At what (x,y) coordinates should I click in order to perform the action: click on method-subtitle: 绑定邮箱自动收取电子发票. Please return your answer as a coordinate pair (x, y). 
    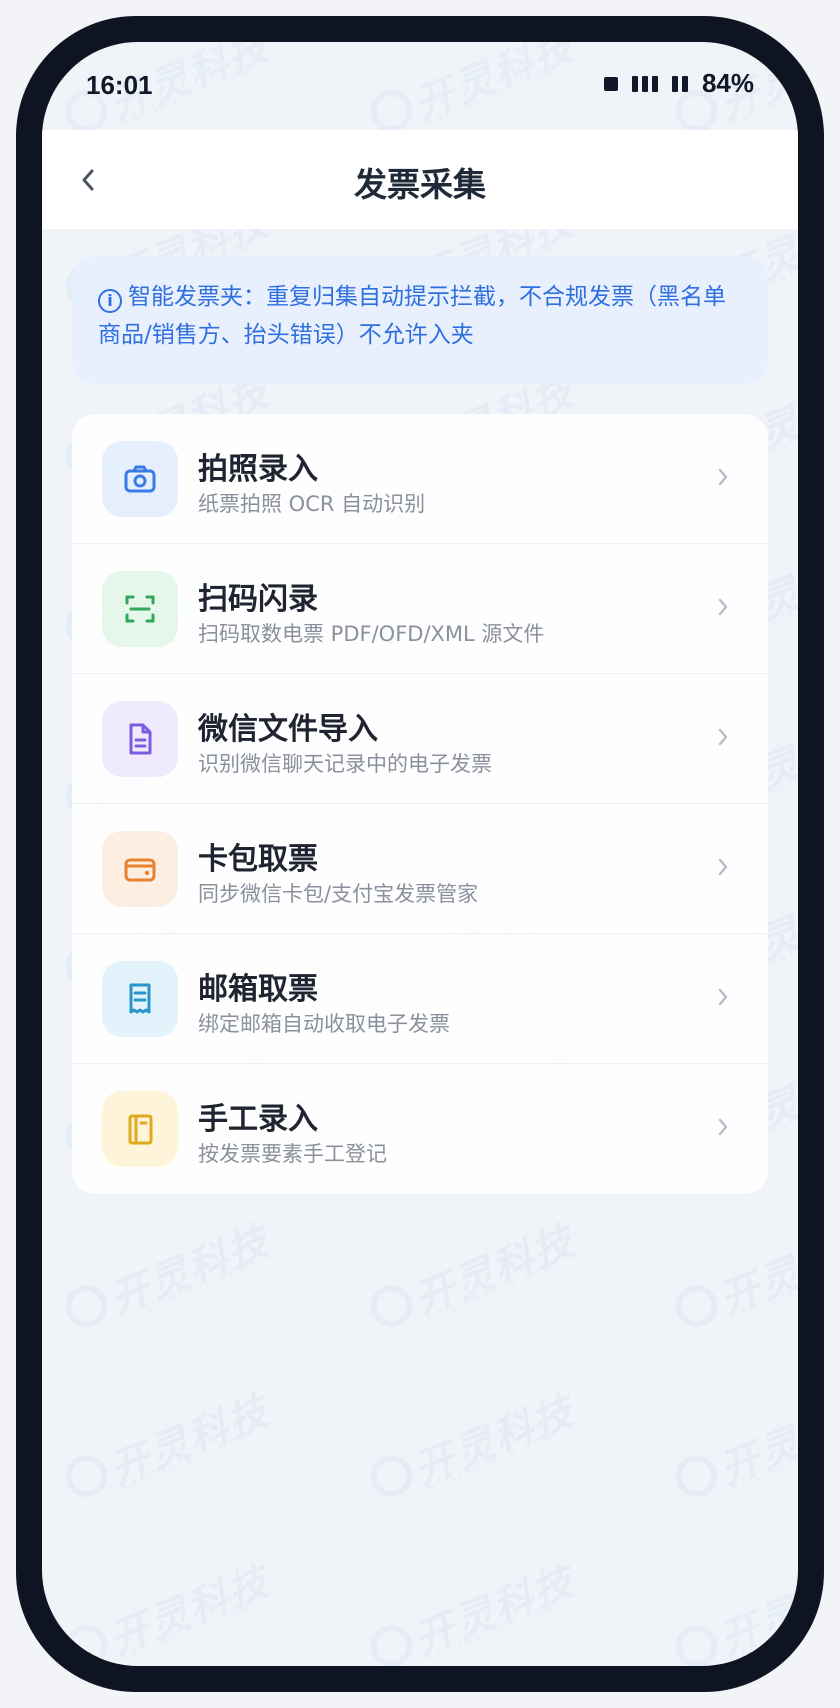
    Looking at the image, I should click on (324, 1024).